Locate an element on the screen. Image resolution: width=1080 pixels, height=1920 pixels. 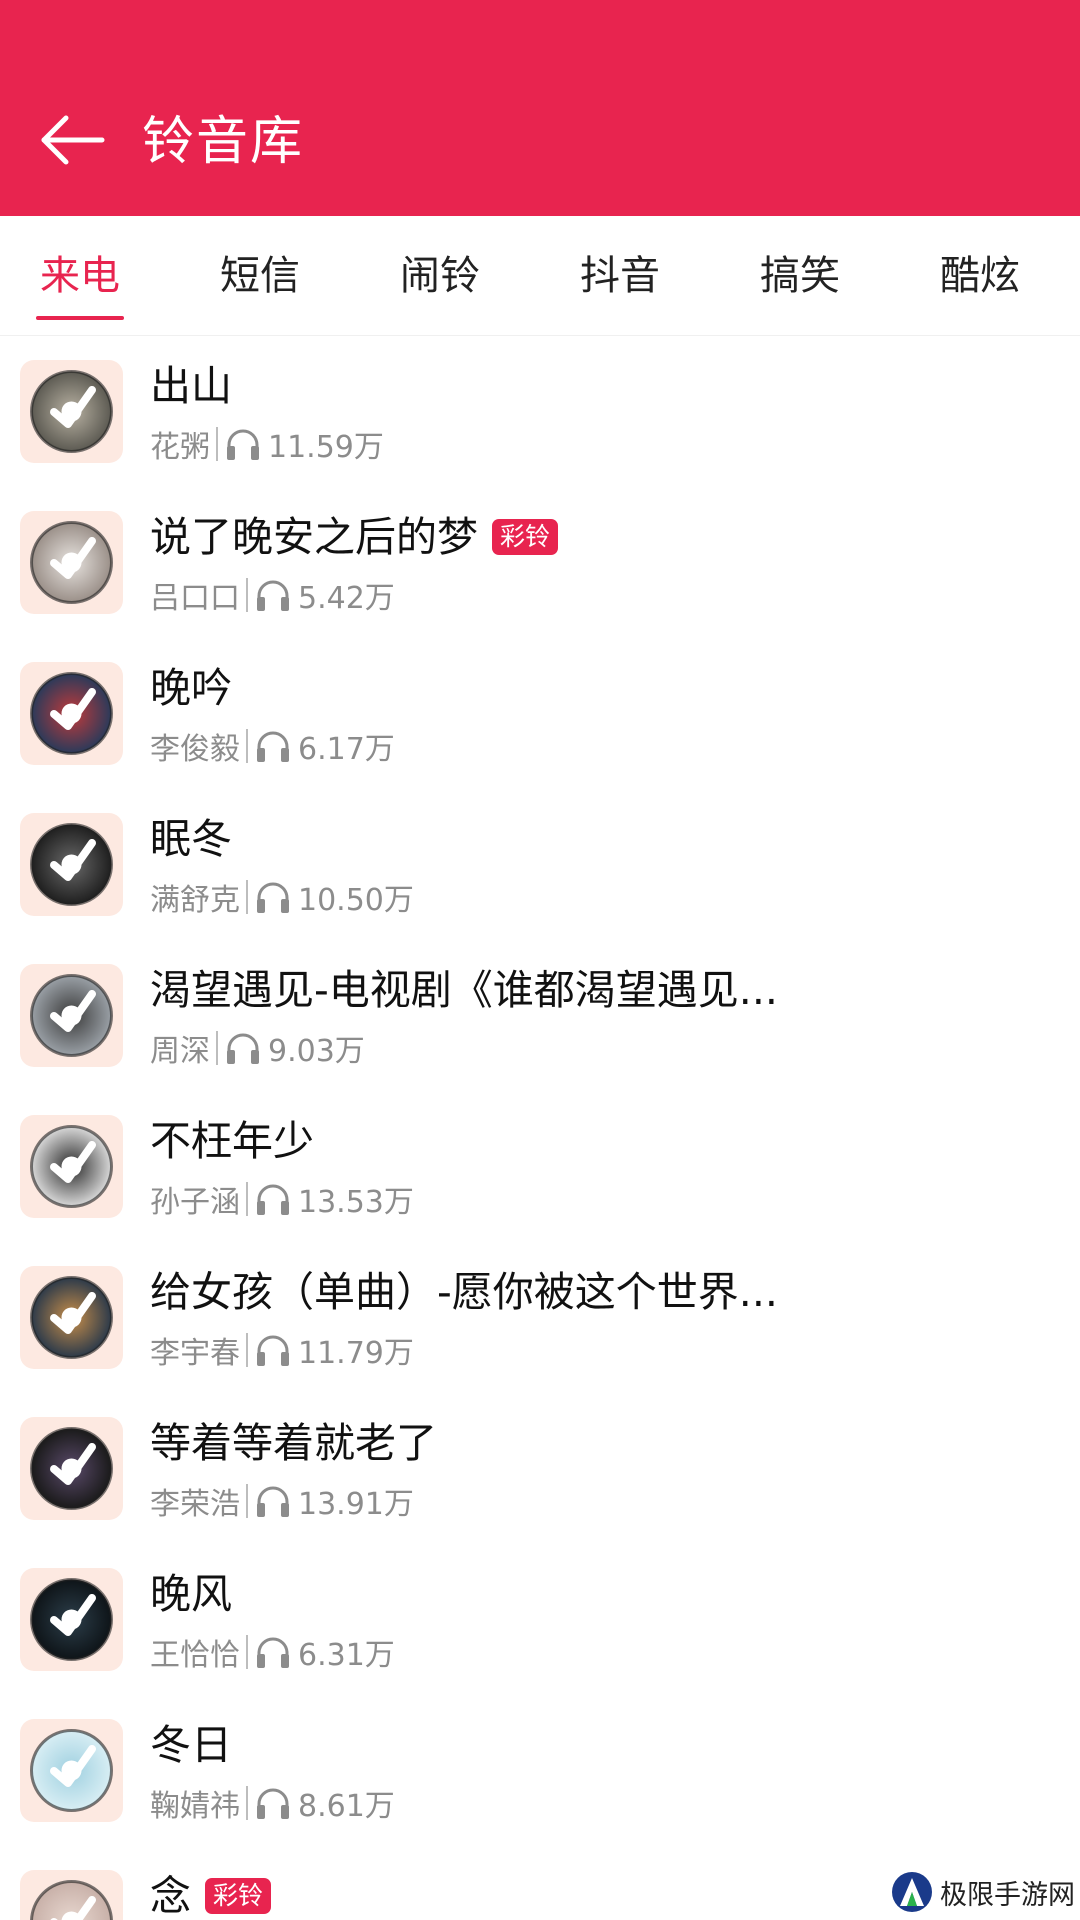
play-count: 6.31万 is located at coordinates (346, 1655).